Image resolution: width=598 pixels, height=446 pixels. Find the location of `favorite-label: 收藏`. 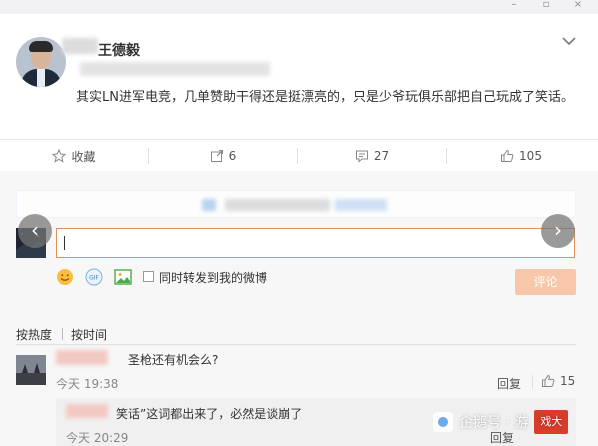

favorite-label: 收藏 is located at coordinates (83, 156).